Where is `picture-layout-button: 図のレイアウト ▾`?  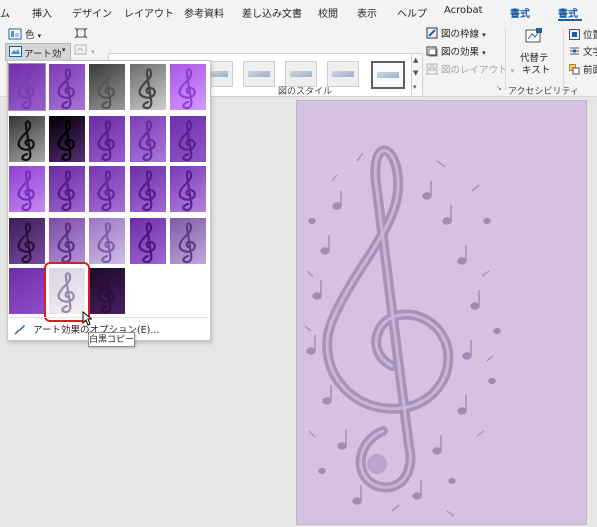
picture-layout-button: 図のレイアウト ▾ is located at coordinates (470, 70).